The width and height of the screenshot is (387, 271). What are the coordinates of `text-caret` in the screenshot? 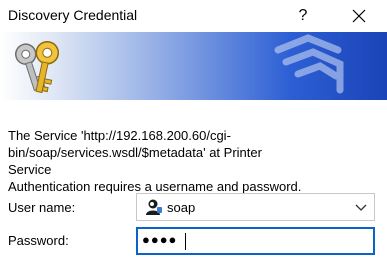 It's located at (185, 241).